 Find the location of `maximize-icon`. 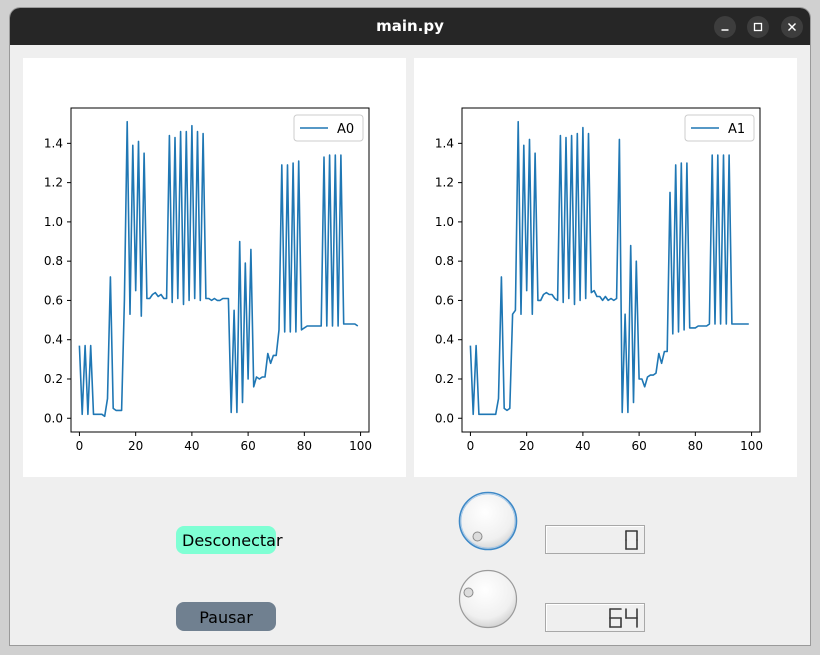

maximize-icon is located at coordinates (758, 27).